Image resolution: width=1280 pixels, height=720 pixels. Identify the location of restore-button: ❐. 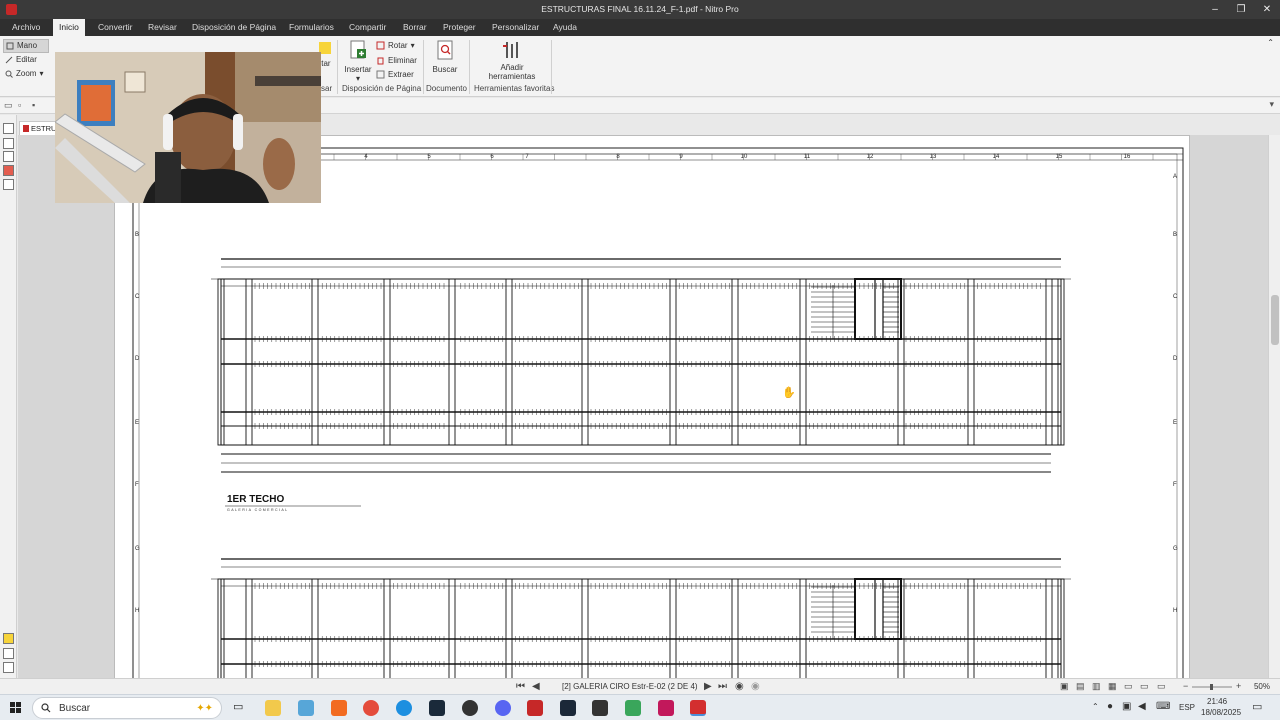
(1241, 9).